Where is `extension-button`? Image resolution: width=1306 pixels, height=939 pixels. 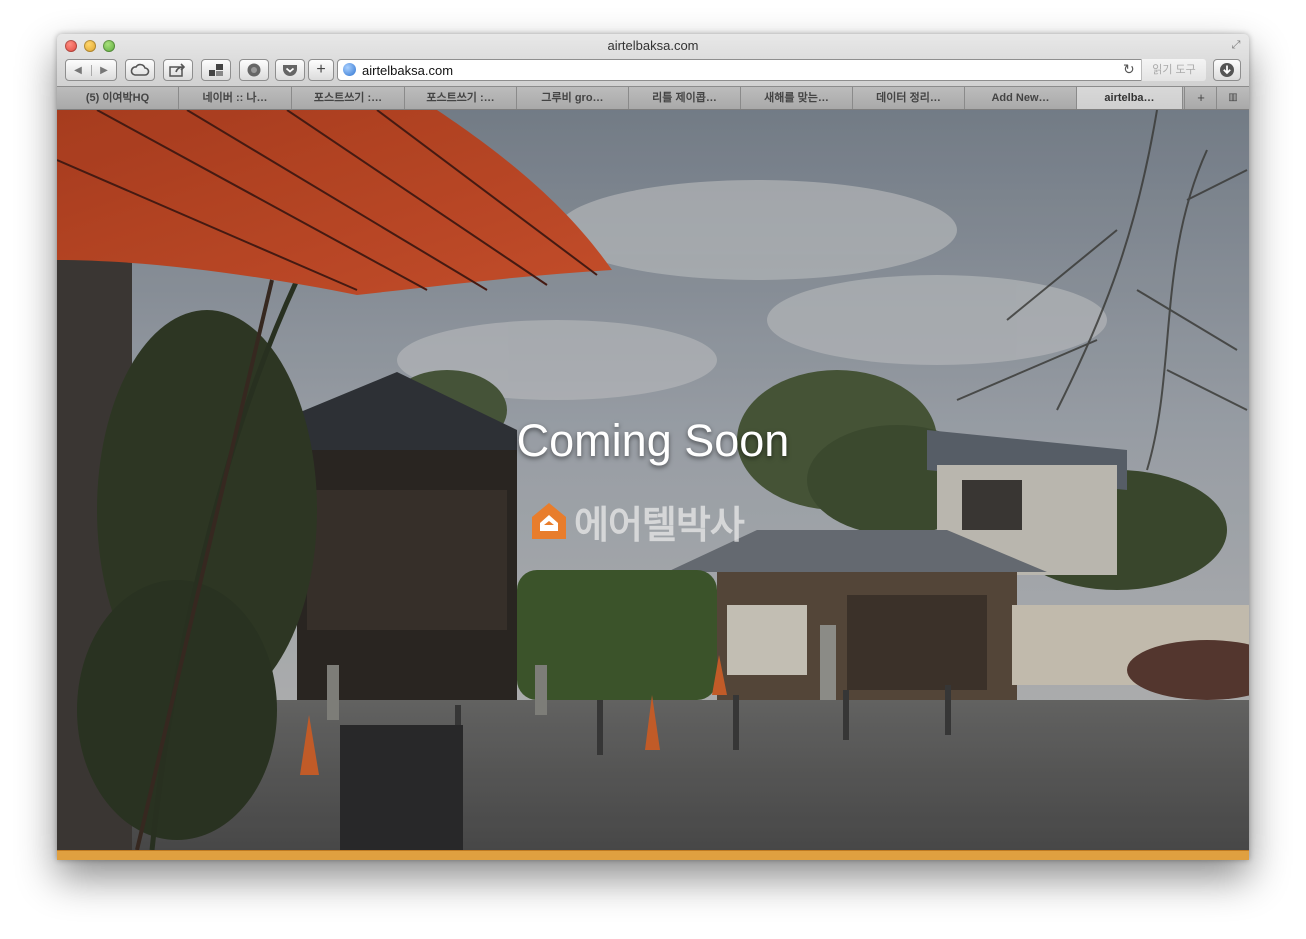 extension-button is located at coordinates (254, 70).